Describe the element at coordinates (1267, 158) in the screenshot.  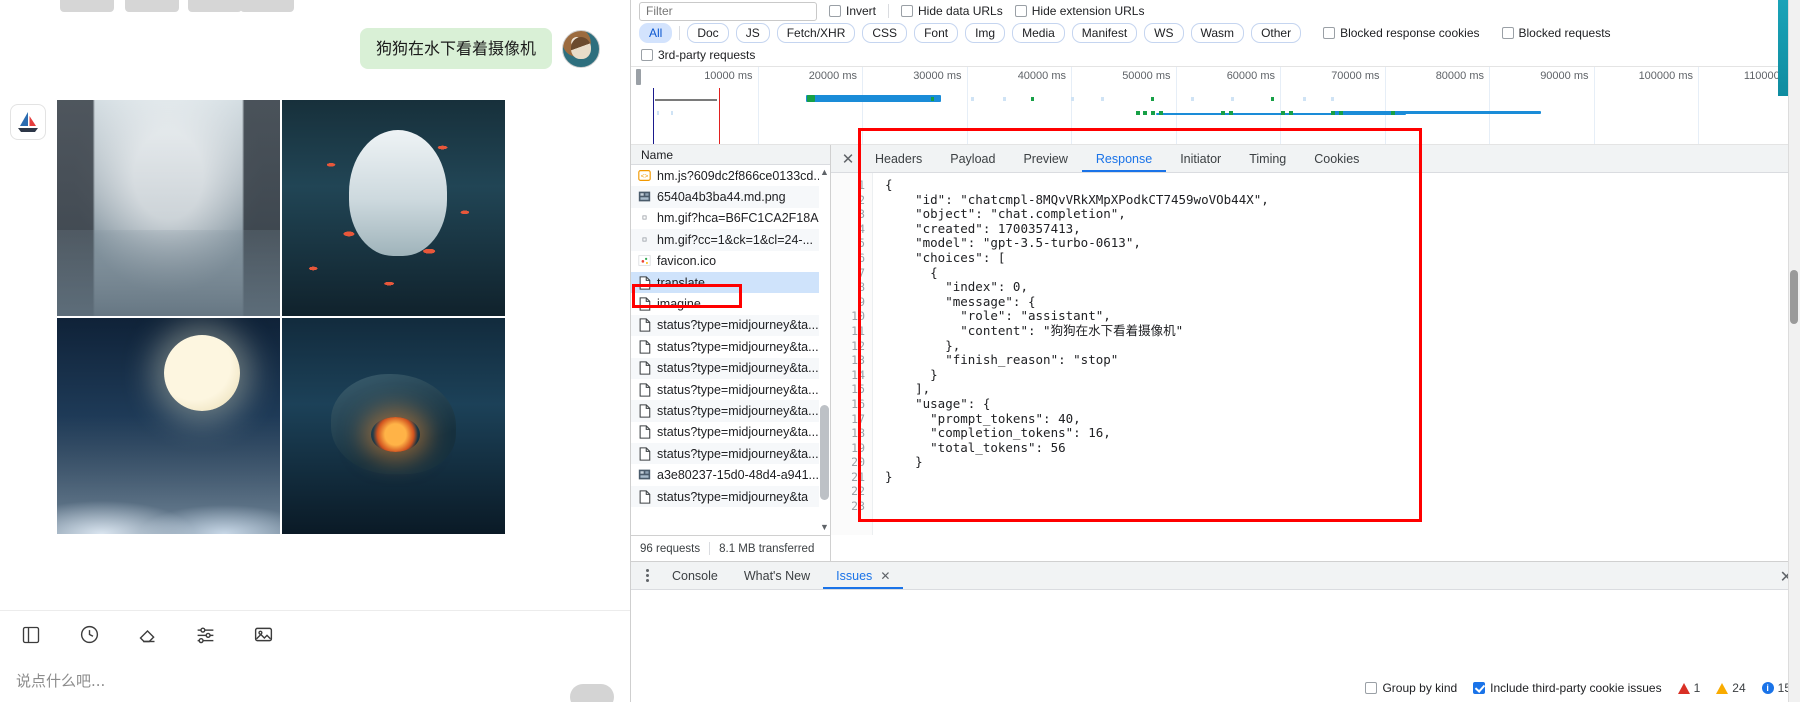
I see `tab-timing: Timing` at that location.